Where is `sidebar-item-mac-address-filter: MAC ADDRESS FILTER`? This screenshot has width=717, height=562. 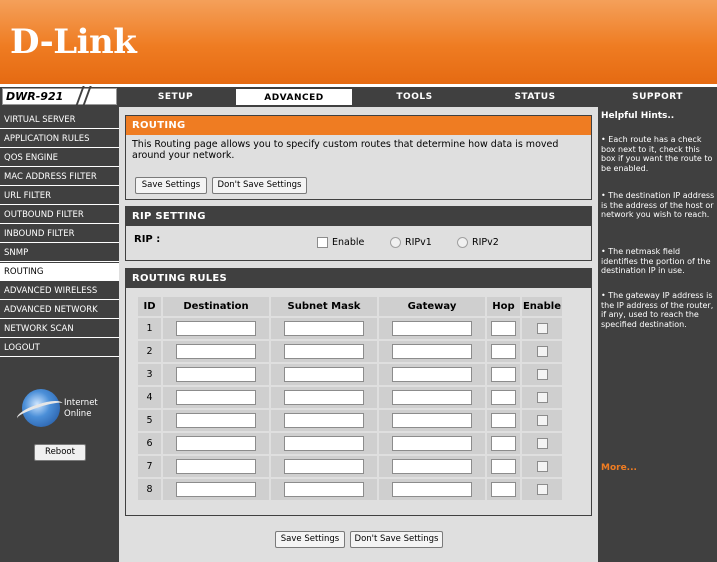
sidebar-item-mac-address-filter: MAC ADDRESS FILTER is located at coordinates (59, 177).